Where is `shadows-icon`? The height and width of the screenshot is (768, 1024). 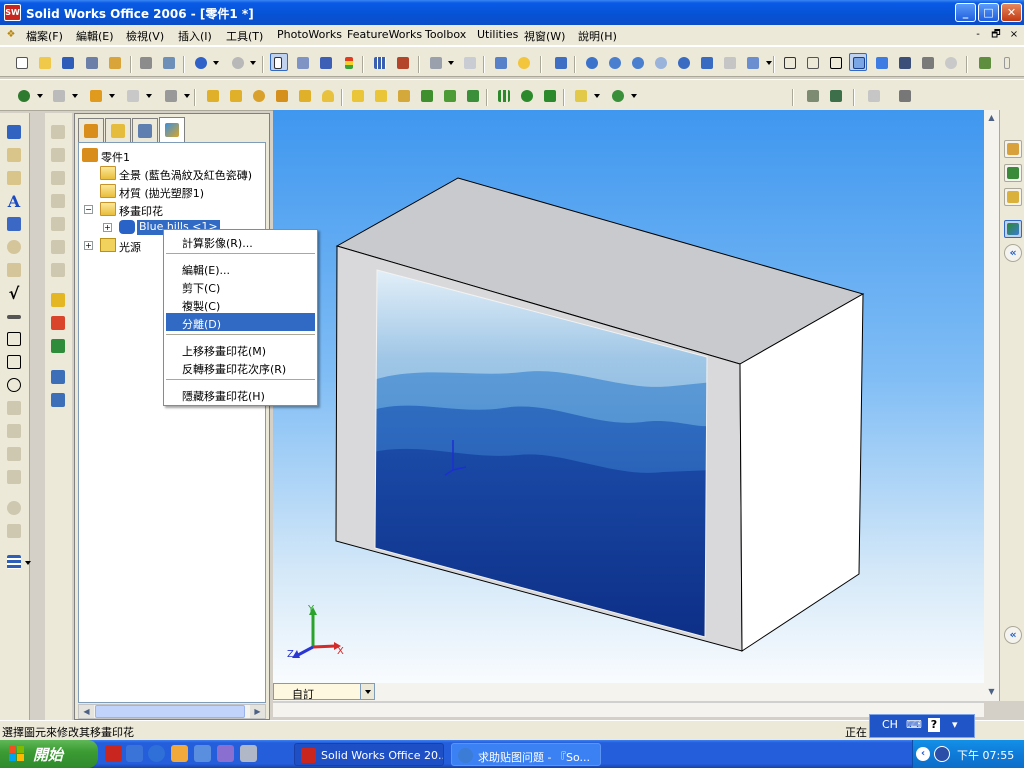
shadows-icon is located at coordinates (904, 62).